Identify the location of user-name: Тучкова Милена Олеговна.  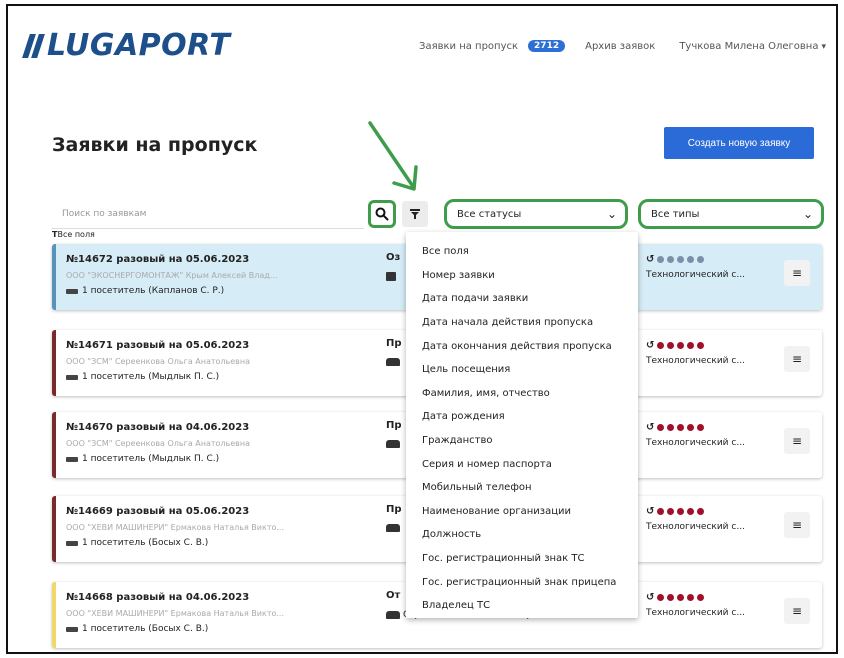
(749, 46).